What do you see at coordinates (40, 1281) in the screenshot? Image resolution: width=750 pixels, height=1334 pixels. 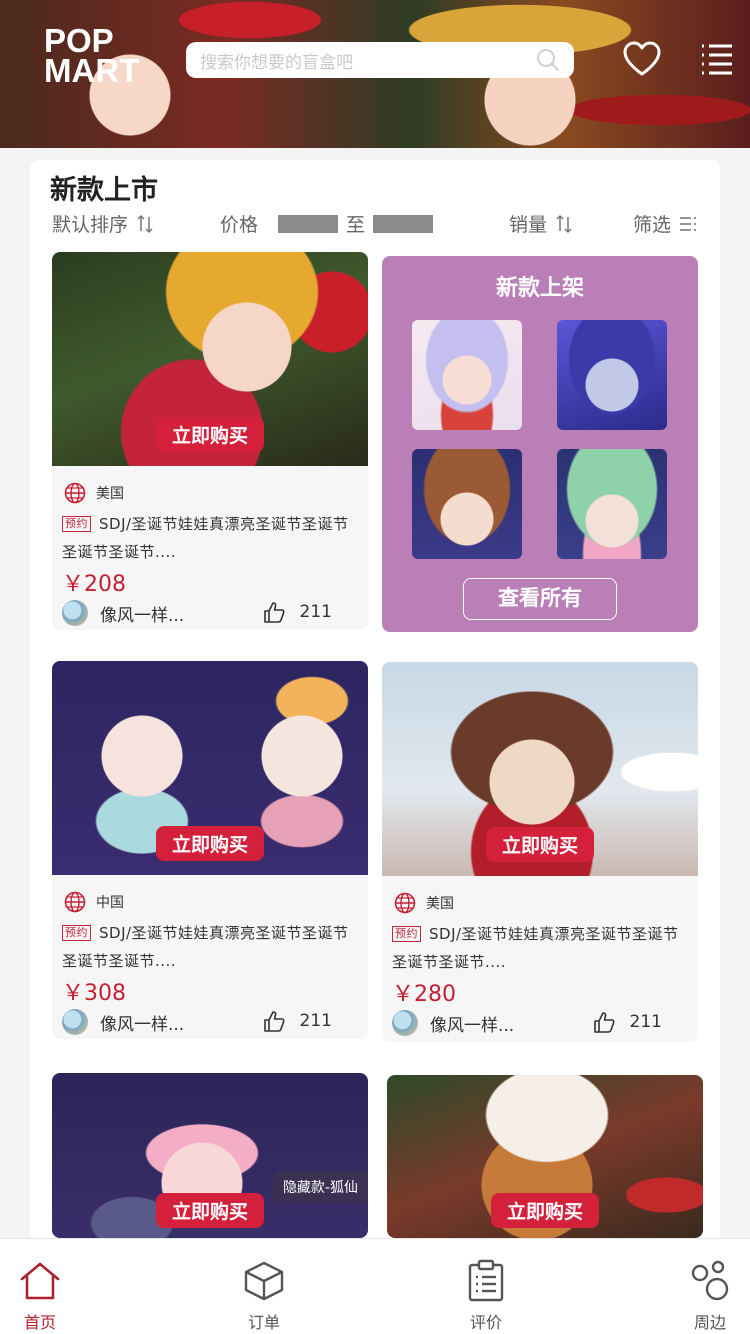 I see `home-icon` at bounding box center [40, 1281].